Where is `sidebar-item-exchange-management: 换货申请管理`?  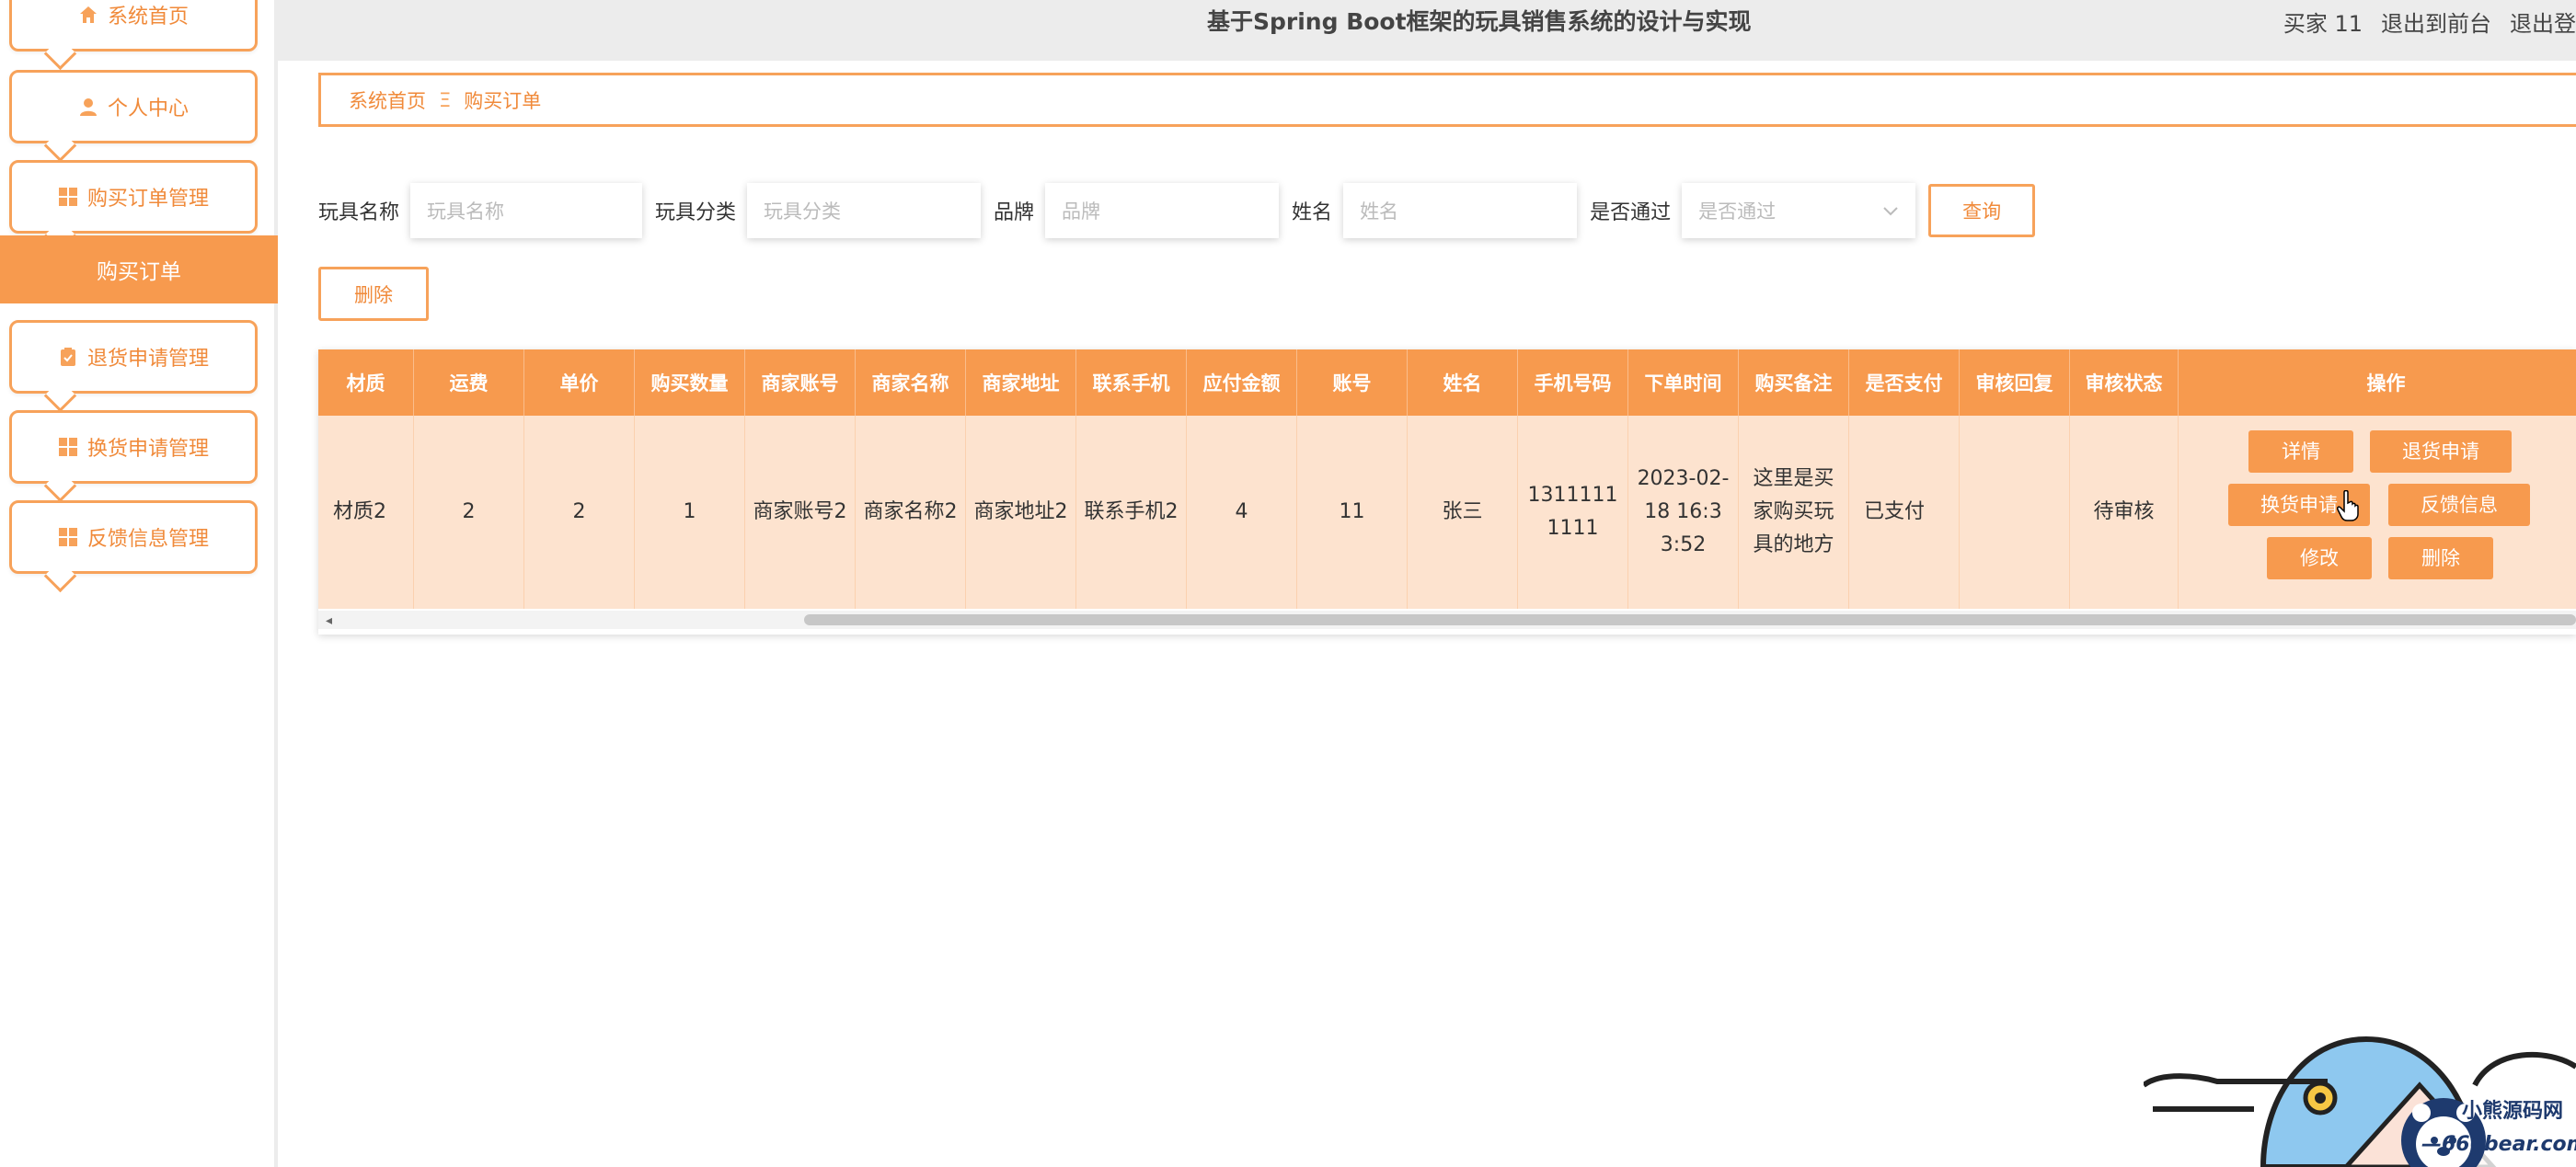
sidebar-item-exchange-management: 换货申请管理 is located at coordinates (133, 447).